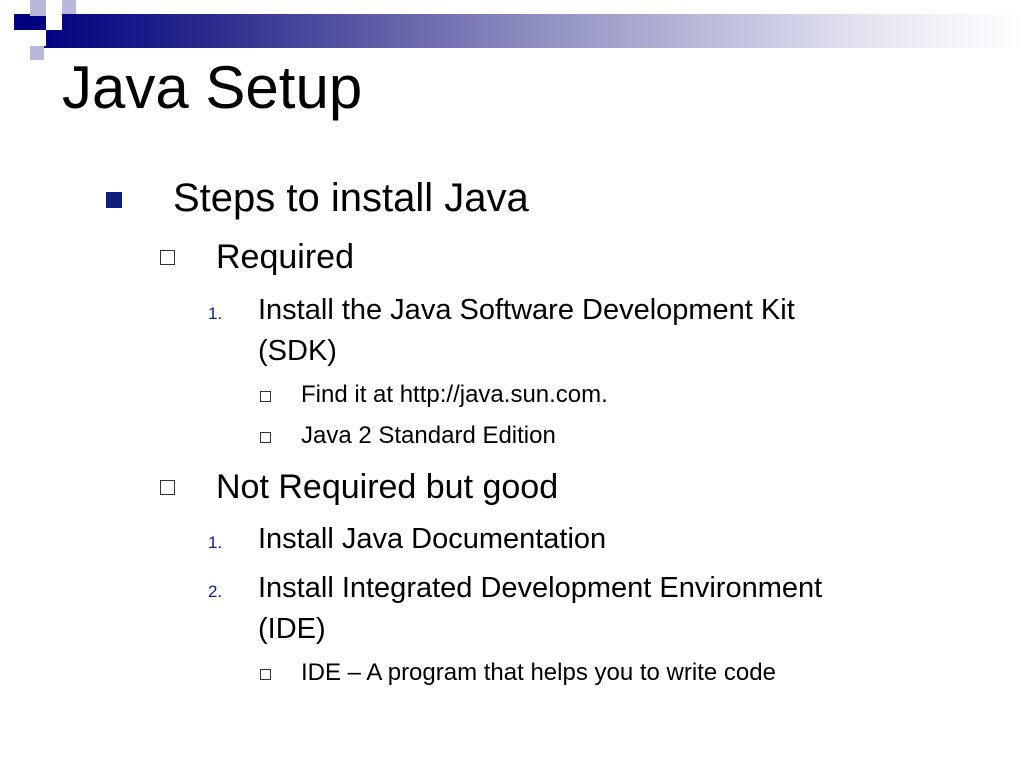  I want to click on header-gradient-bar, so click(527, 31).